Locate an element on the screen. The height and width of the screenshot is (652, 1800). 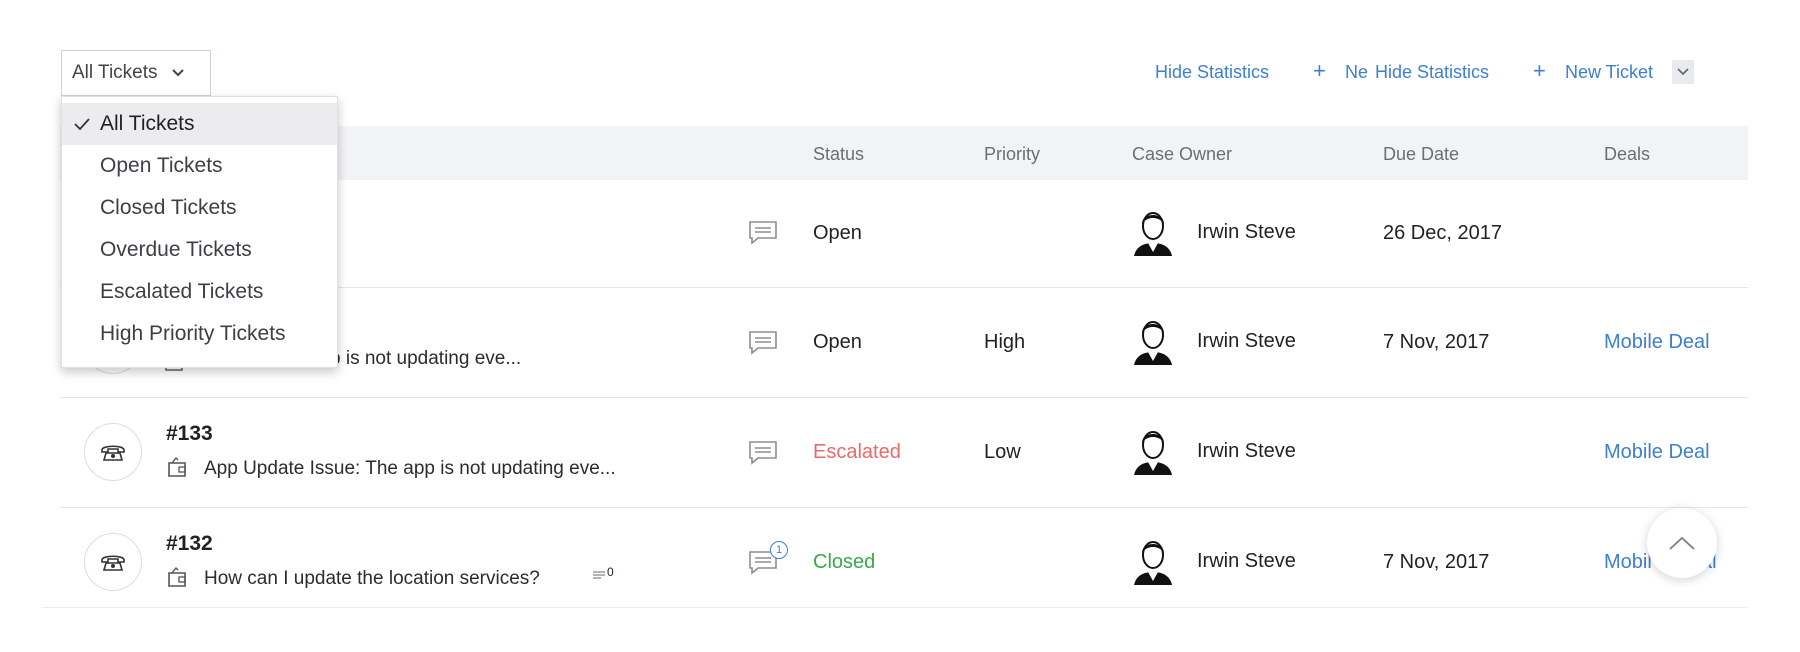
ticket-view-filter: All Tickets is located at coordinates (136, 73).